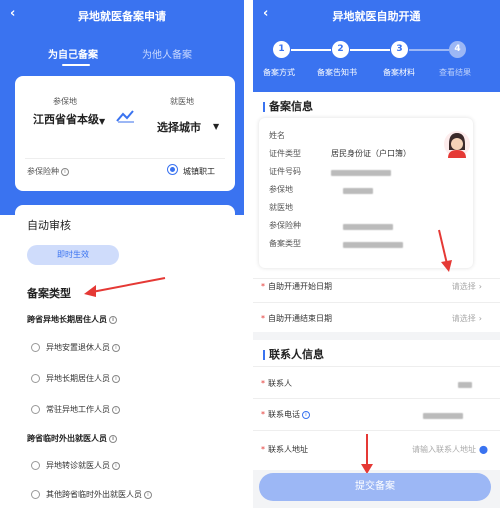 The width and height of the screenshot is (500, 508). What do you see at coordinates (179, 127) in the screenshot?
I see `medical-place-value: 选择城市` at bounding box center [179, 127].